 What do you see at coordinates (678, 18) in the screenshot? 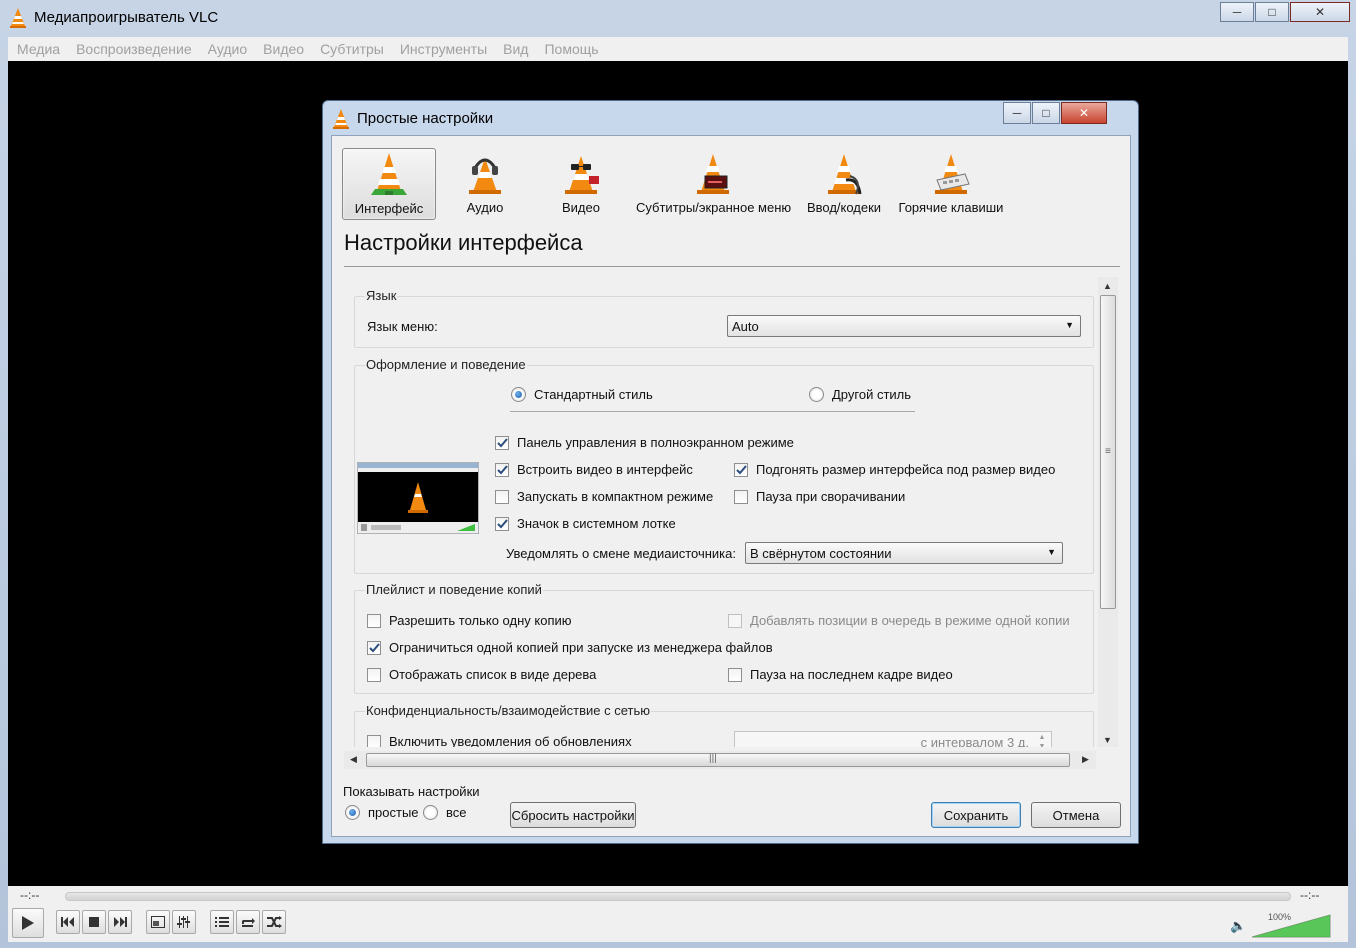
I see `main-title-bar: Медиапроигрыватель VLC ─ □ ✕` at bounding box center [678, 18].